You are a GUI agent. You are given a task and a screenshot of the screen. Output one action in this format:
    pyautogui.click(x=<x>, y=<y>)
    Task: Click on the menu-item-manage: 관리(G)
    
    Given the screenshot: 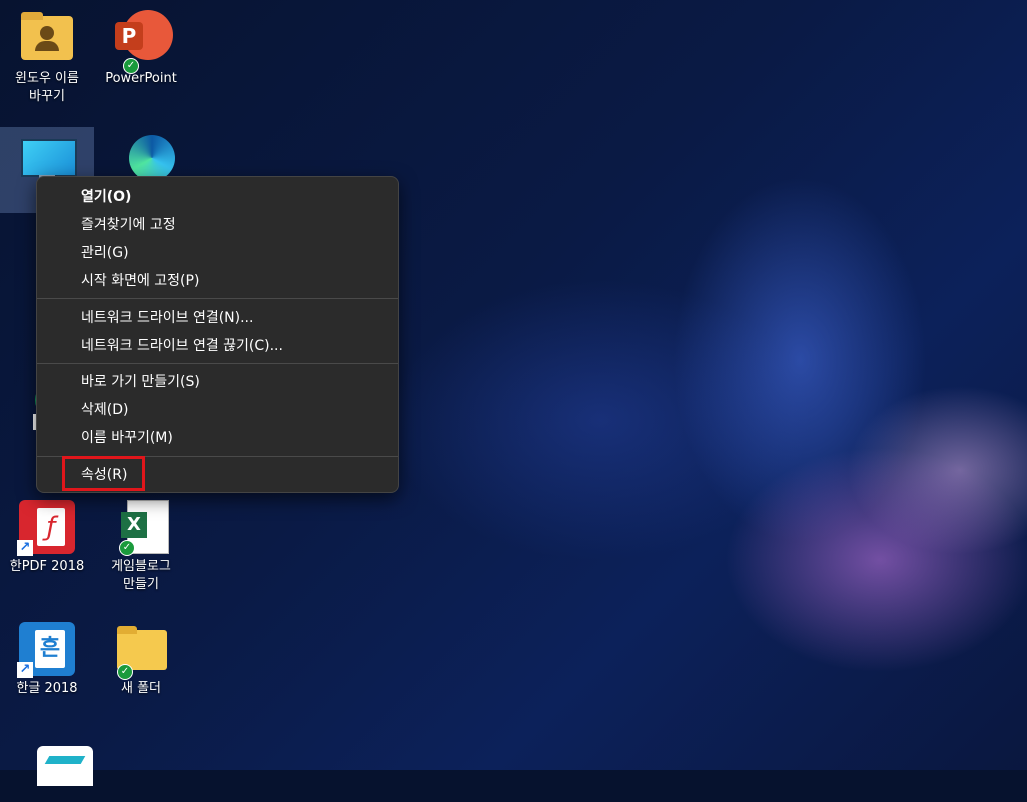 What is the action you would take?
    pyautogui.click(x=217, y=253)
    